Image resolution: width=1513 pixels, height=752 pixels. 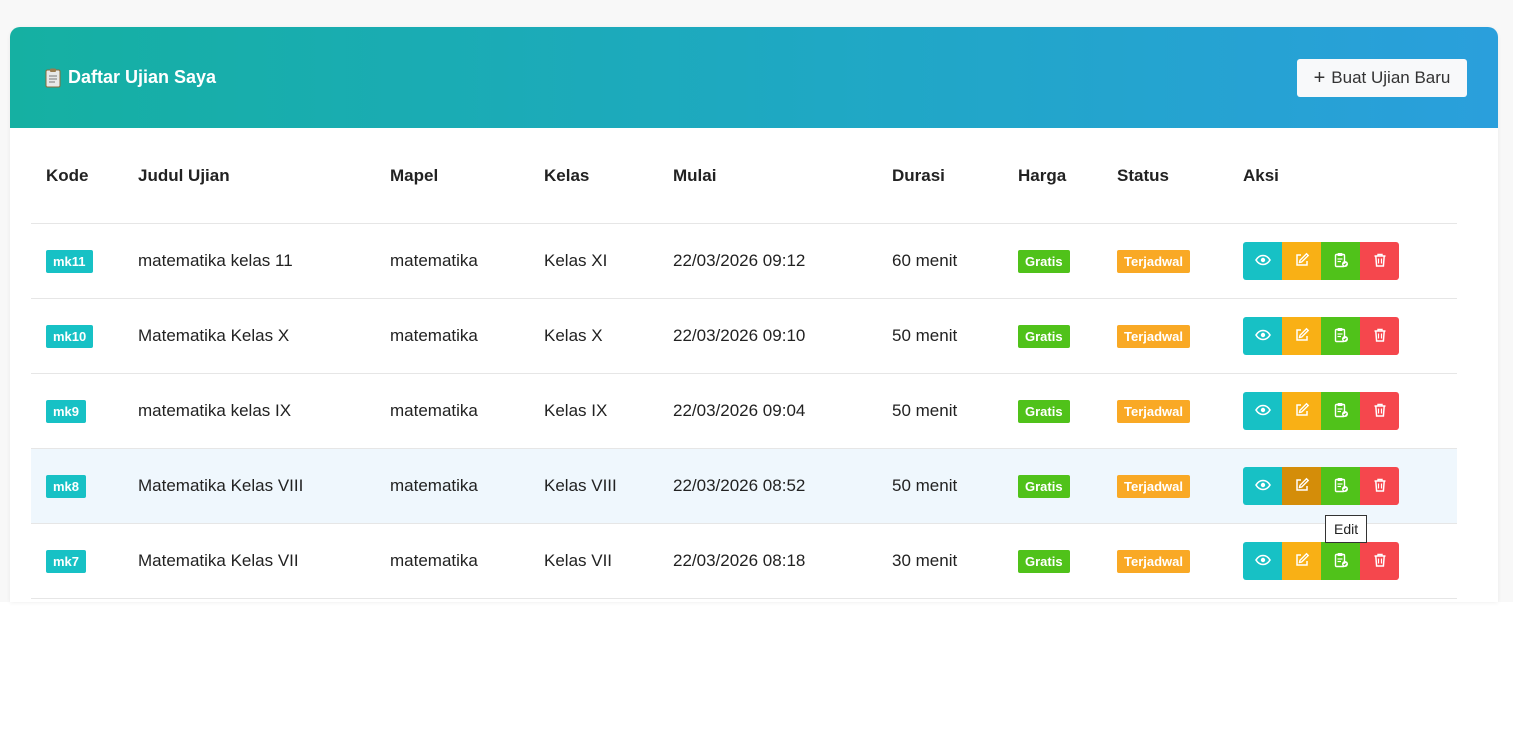 I want to click on create-exam-button: + Buat Ujian Baru, so click(x=1382, y=78).